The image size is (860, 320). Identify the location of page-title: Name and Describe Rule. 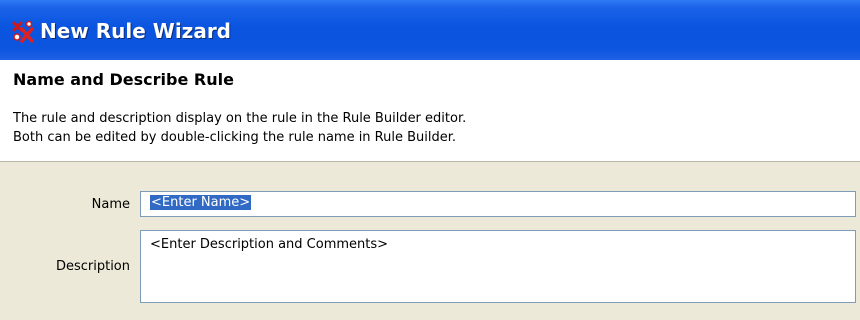
(123, 79).